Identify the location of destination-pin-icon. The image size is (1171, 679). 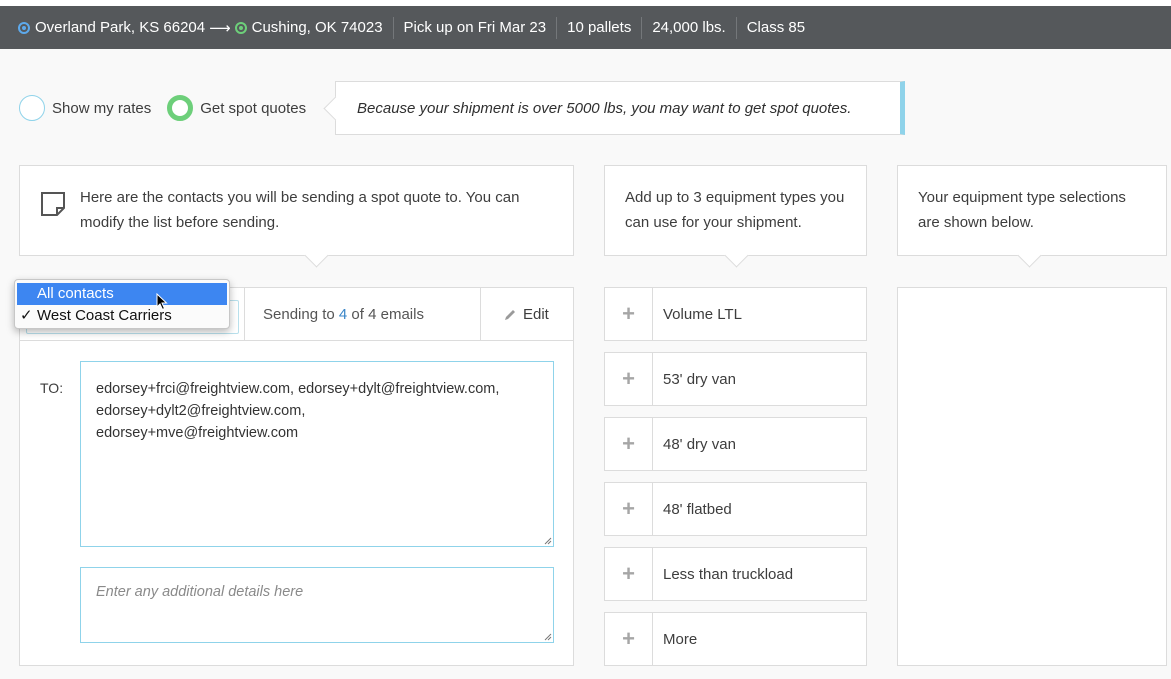
(240, 27).